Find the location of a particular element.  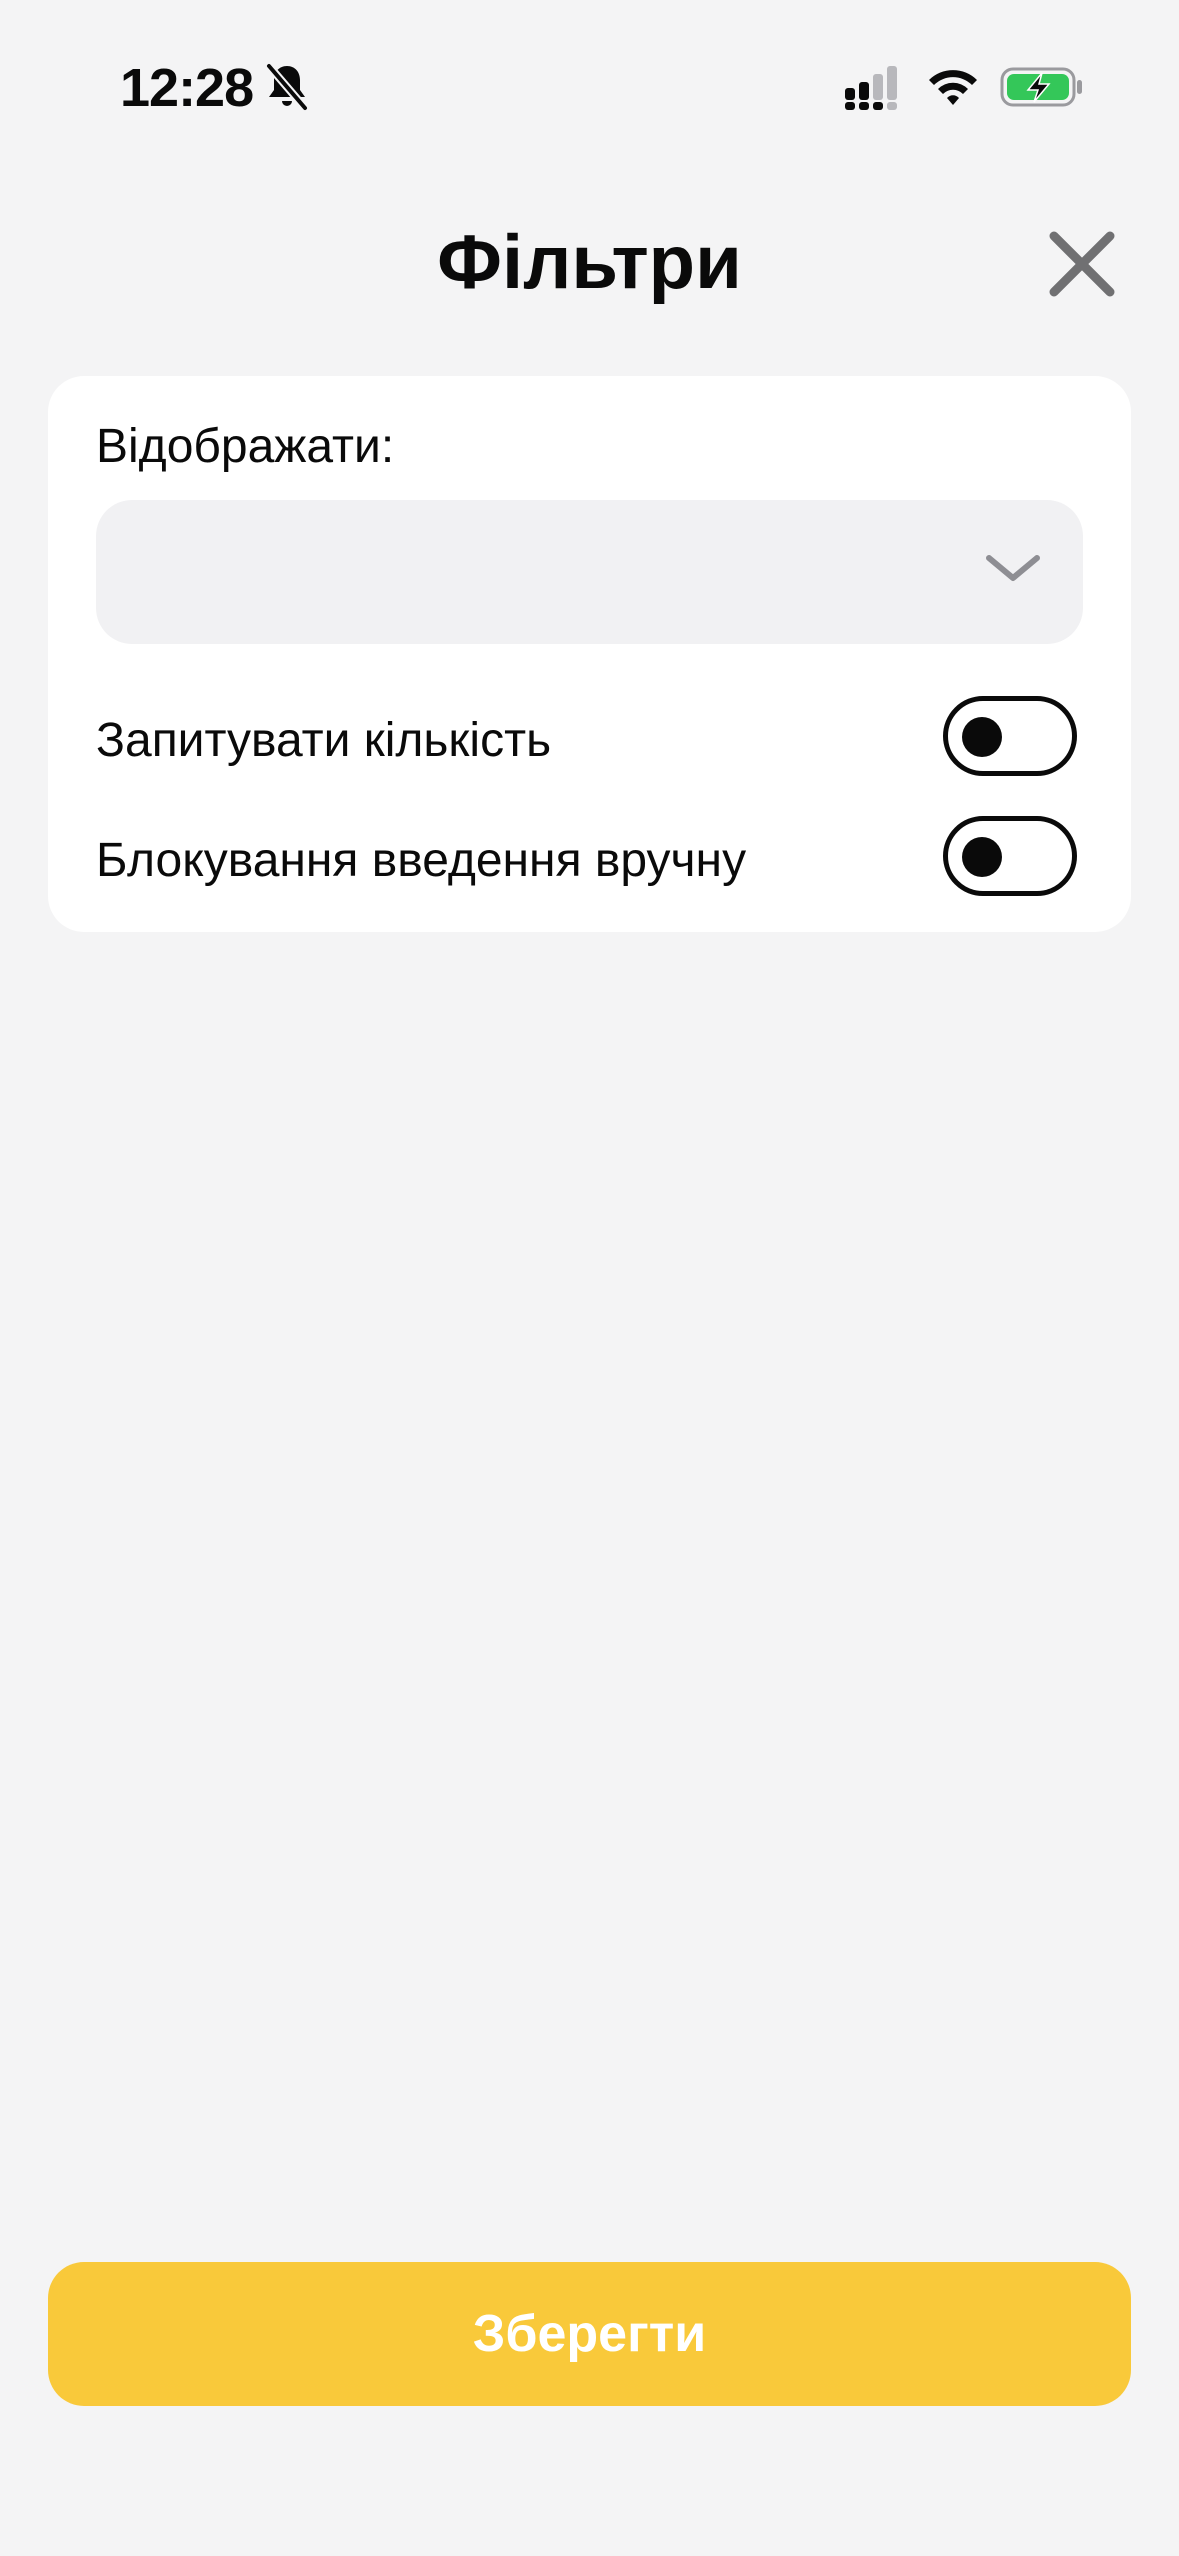

close-button is located at coordinates (1082, 264).